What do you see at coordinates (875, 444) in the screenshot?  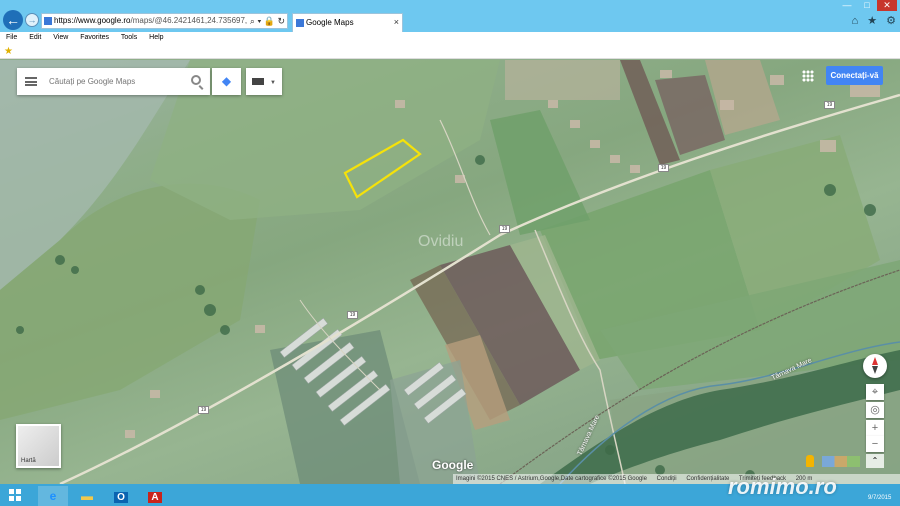 I see `zoom-out-button: −` at bounding box center [875, 444].